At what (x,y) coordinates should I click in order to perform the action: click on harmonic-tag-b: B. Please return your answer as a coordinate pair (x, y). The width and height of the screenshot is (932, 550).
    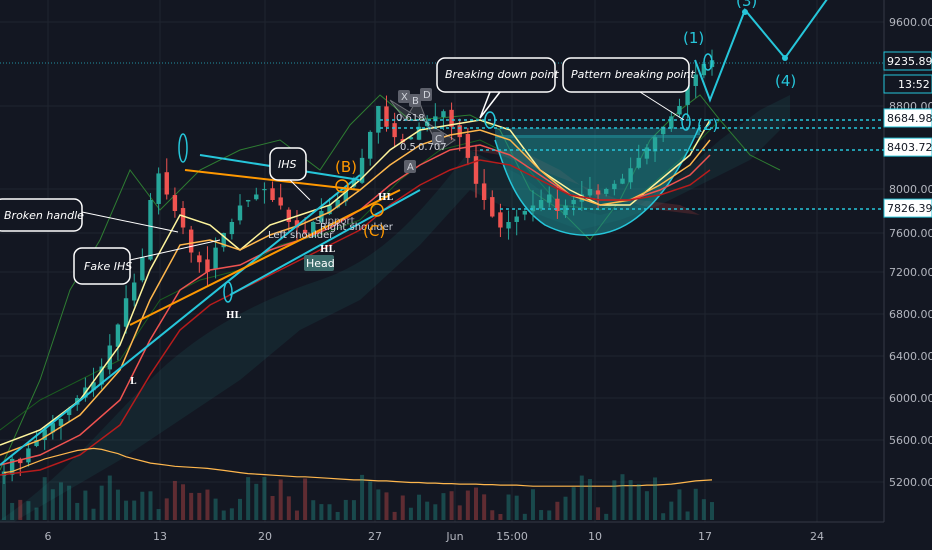
    Looking at the image, I should click on (415, 100).